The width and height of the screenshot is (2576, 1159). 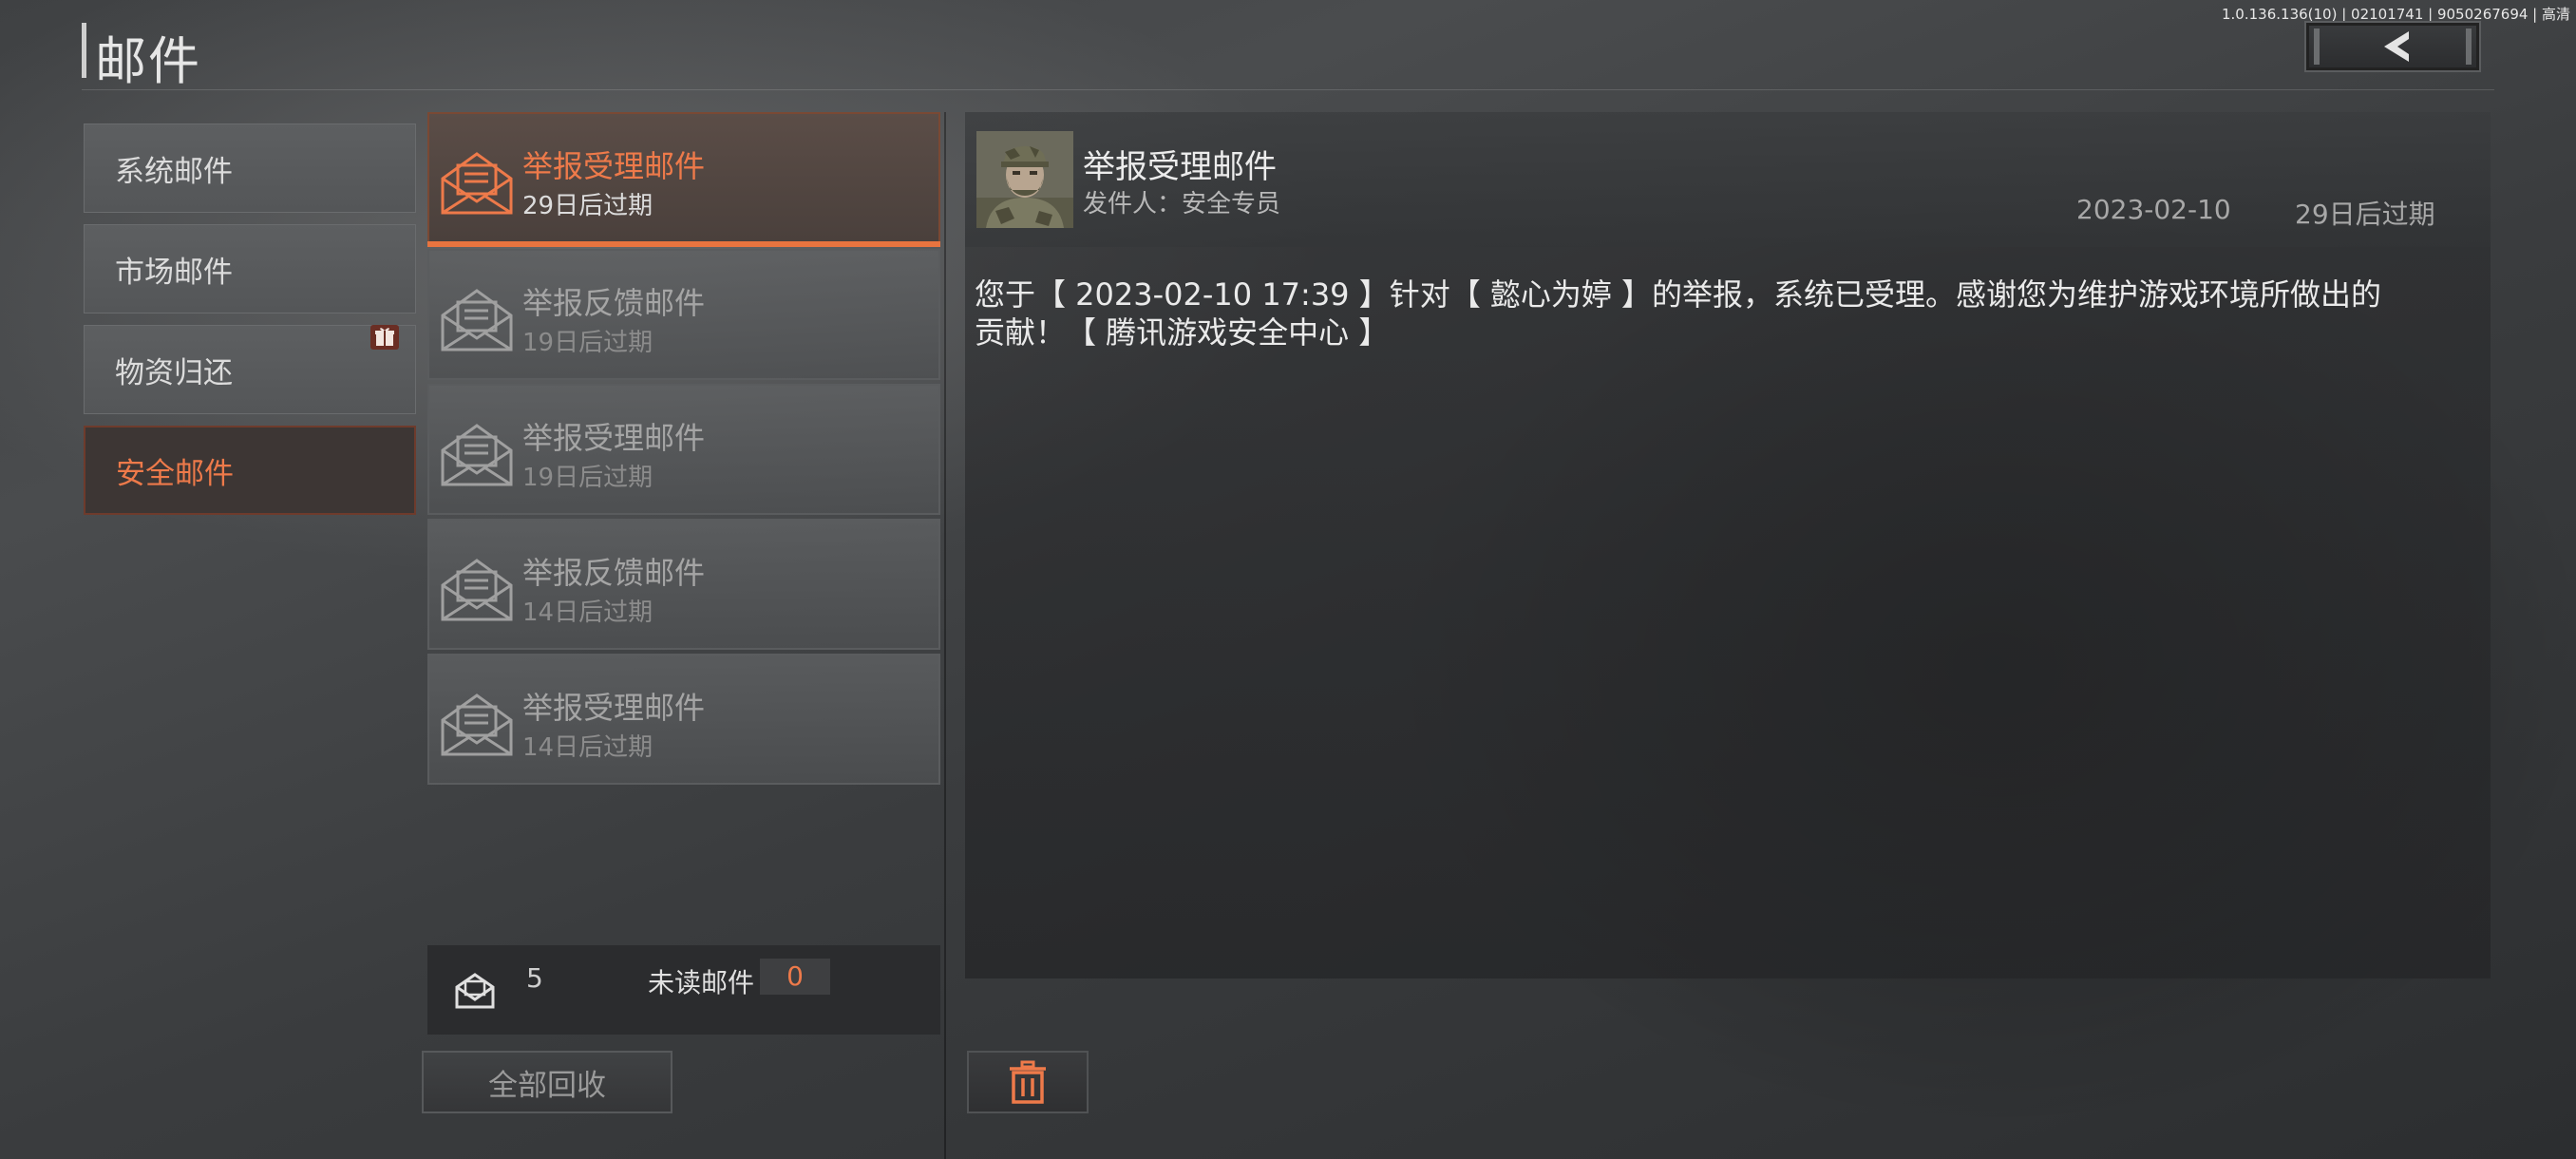 What do you see at coordinates (174, 272) in the screenshot?
I see `category-label: 市场邮件` at bounding box center [174, 272].